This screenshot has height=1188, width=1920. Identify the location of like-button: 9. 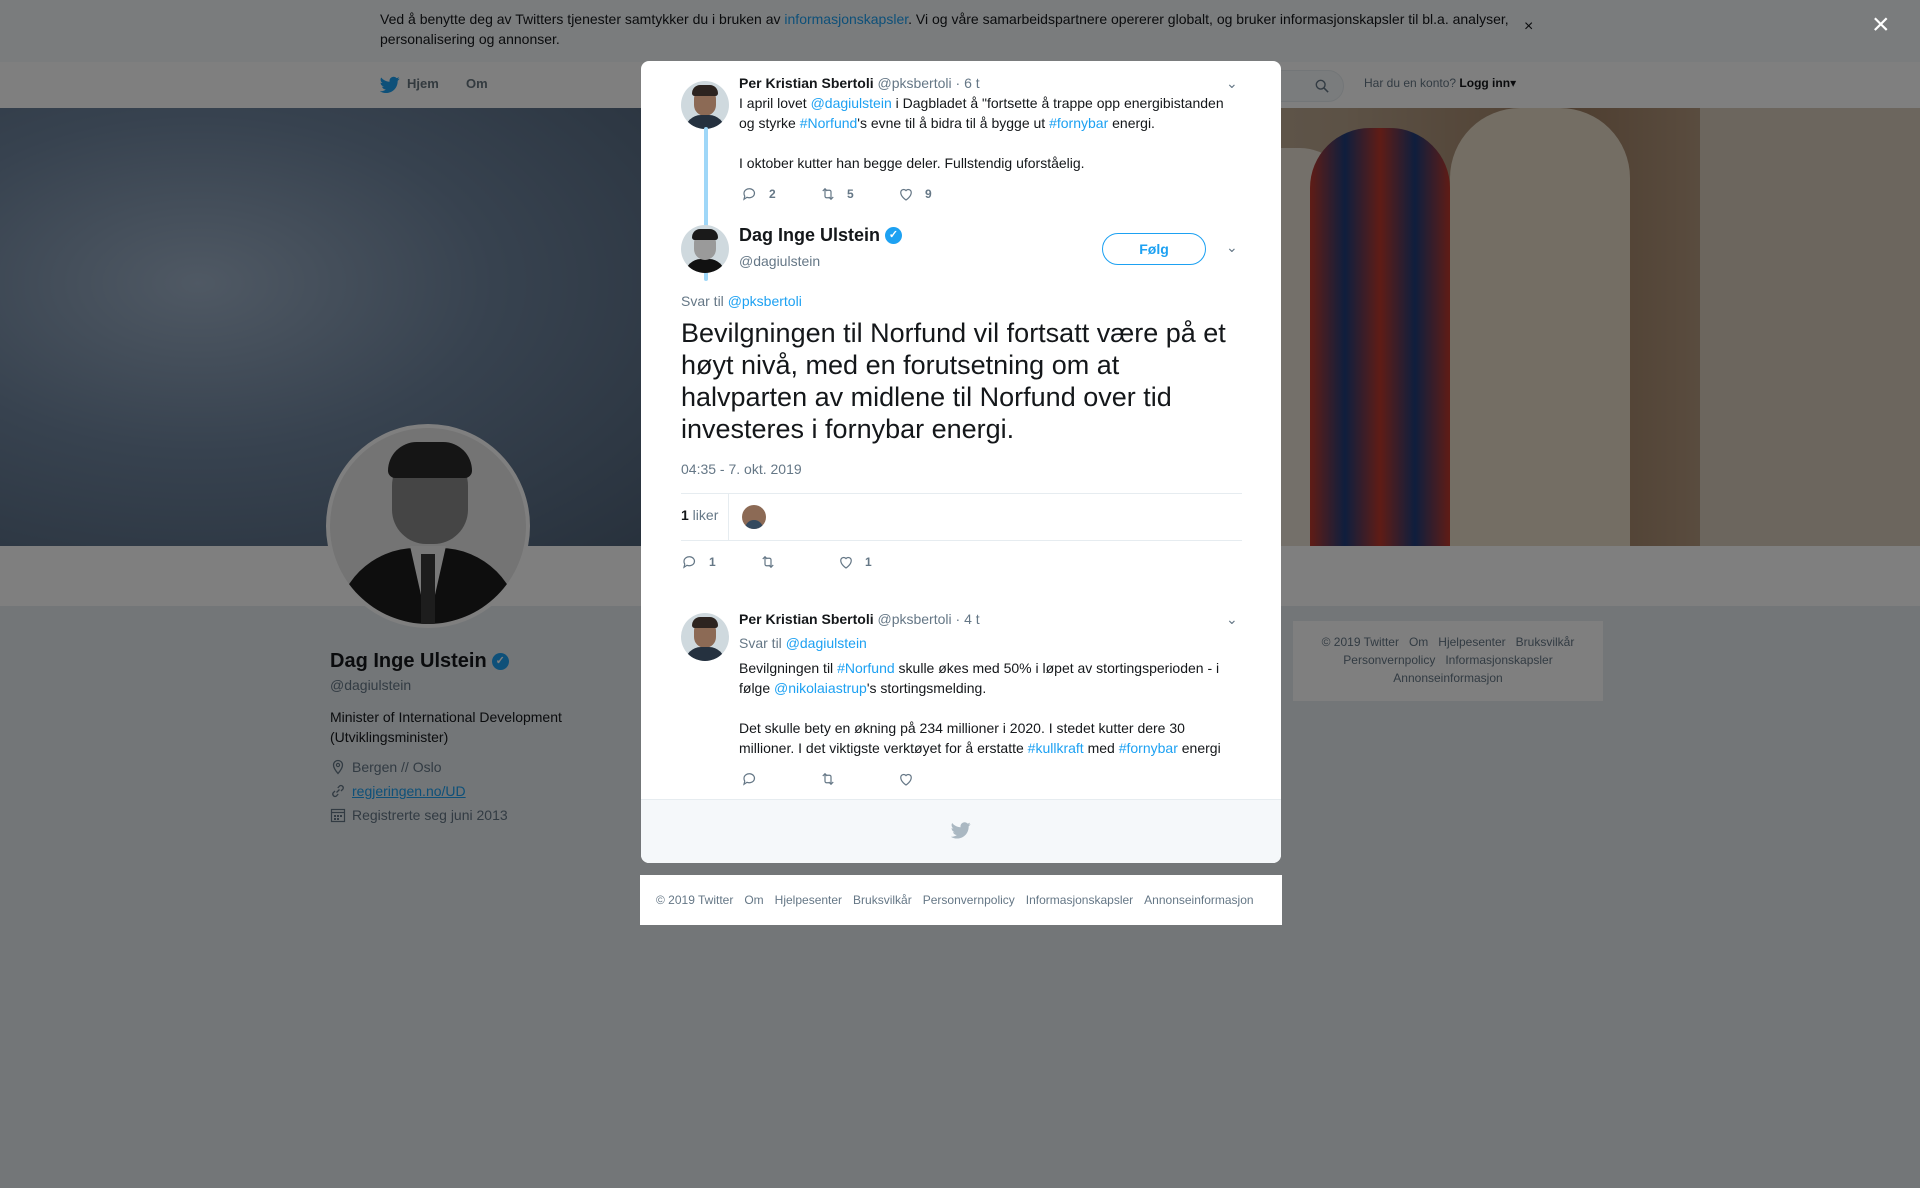
(936, 194).